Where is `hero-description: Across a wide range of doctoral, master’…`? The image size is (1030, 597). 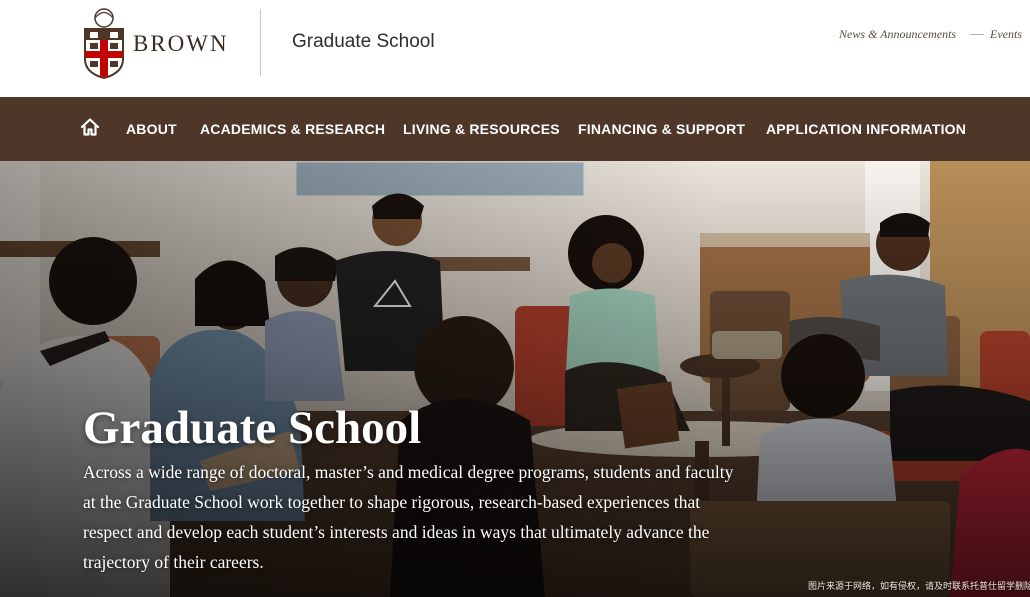 hero-description: Across a wide range of doctoral, master’… is located at coordinates (408, 517).